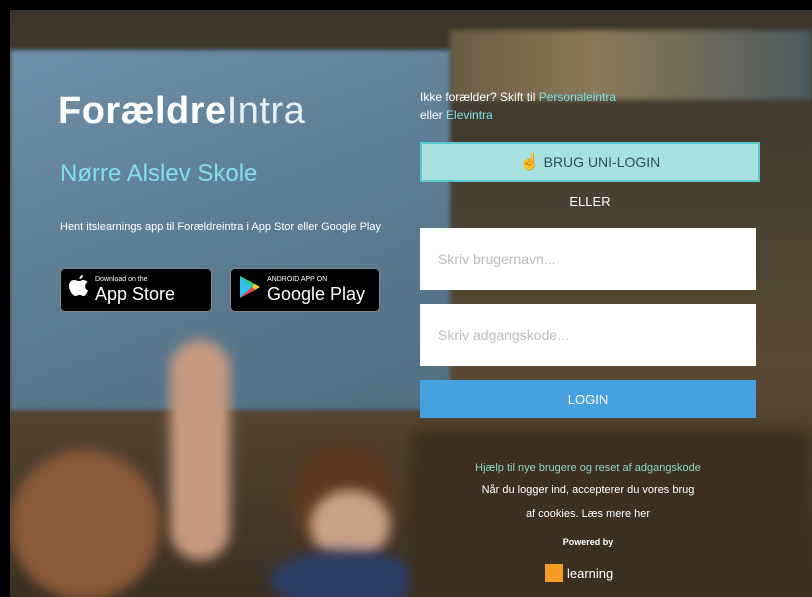 Image resolution: width=812 pixels, height=597 pixels. What do you see at coordinates (85, 523) in the screenshot?
I see `background-child-left` at bounding box center [85, 523].